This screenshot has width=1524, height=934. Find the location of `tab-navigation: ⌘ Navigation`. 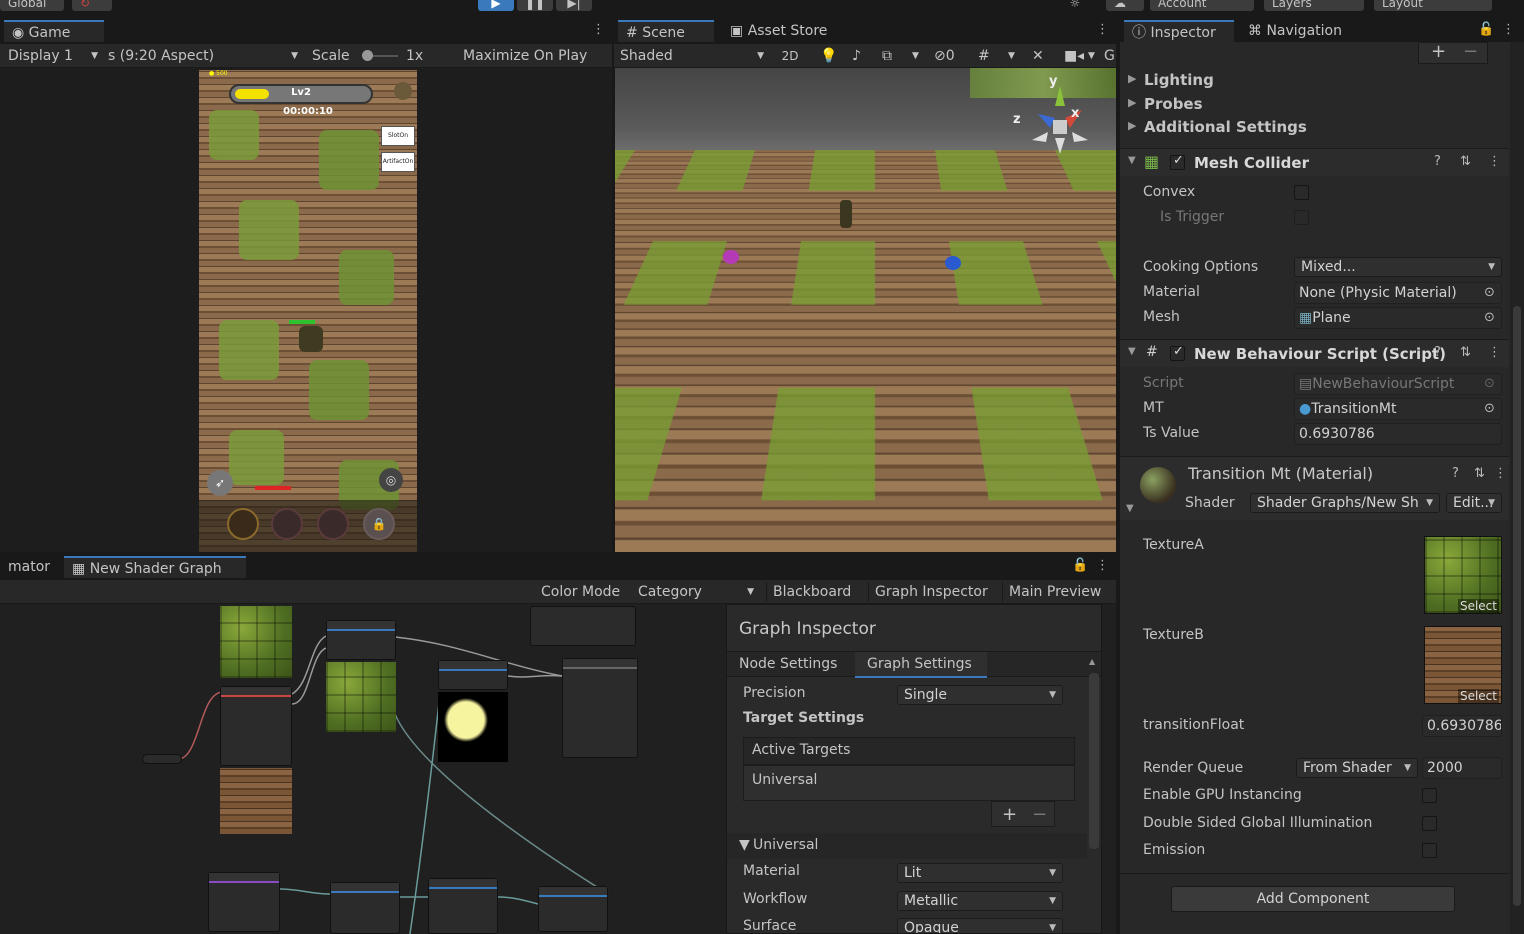

tab-navigation: ⌘ Navigation is located at coordinates (1300, 31).